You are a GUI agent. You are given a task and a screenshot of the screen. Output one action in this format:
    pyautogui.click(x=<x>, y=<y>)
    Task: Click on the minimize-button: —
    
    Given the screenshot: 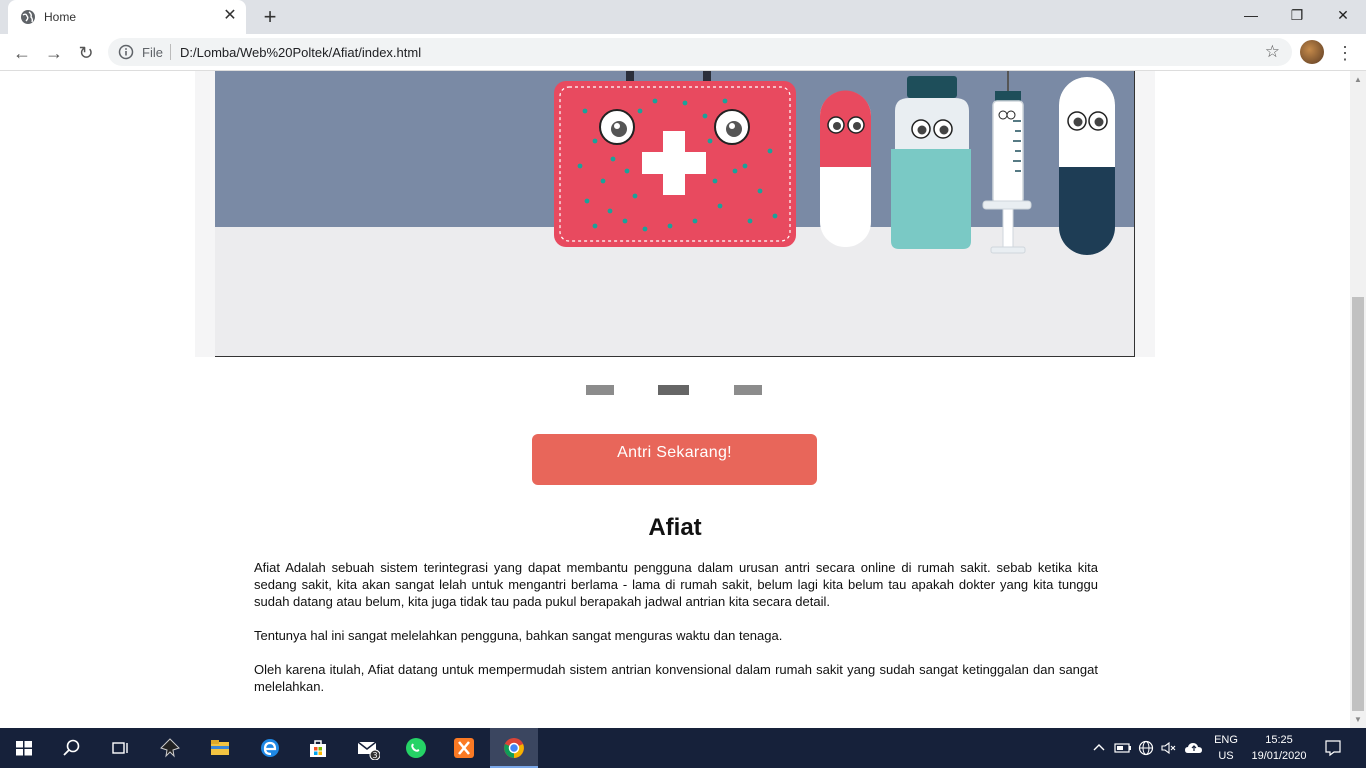 What is the action you would take?
    pyautogui.click(x=1251, y=16)
    